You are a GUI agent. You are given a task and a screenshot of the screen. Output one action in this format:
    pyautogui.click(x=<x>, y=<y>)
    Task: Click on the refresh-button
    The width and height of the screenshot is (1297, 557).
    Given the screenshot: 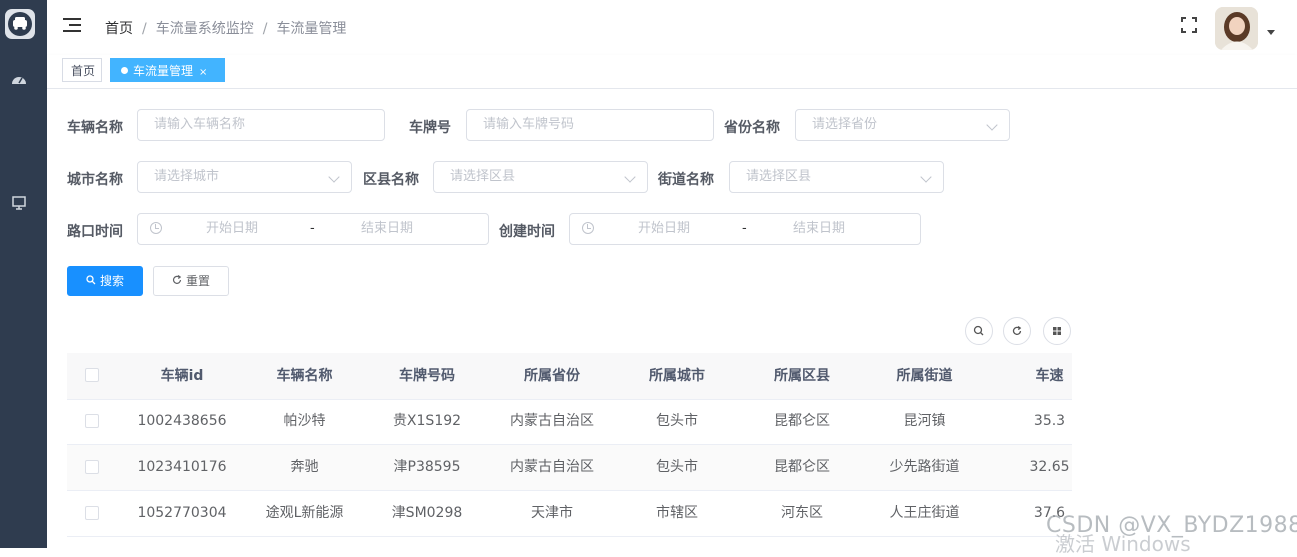 What is the action you would take?
    pyautogui.click(x=1017, y=331)
    